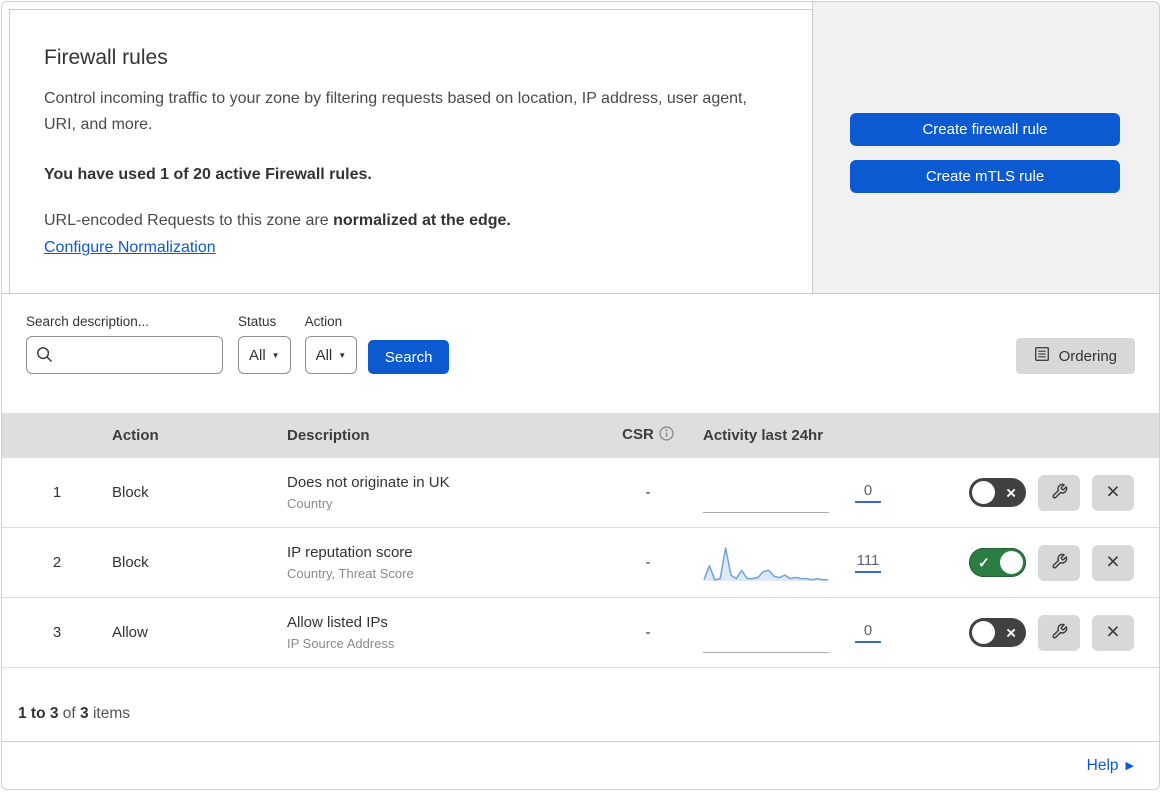 The image size is (1161, 792). What do you see at coordinates (1102, 765) in the screenshot?
I see `help-label: Help` at bounding box center [1102, 765].